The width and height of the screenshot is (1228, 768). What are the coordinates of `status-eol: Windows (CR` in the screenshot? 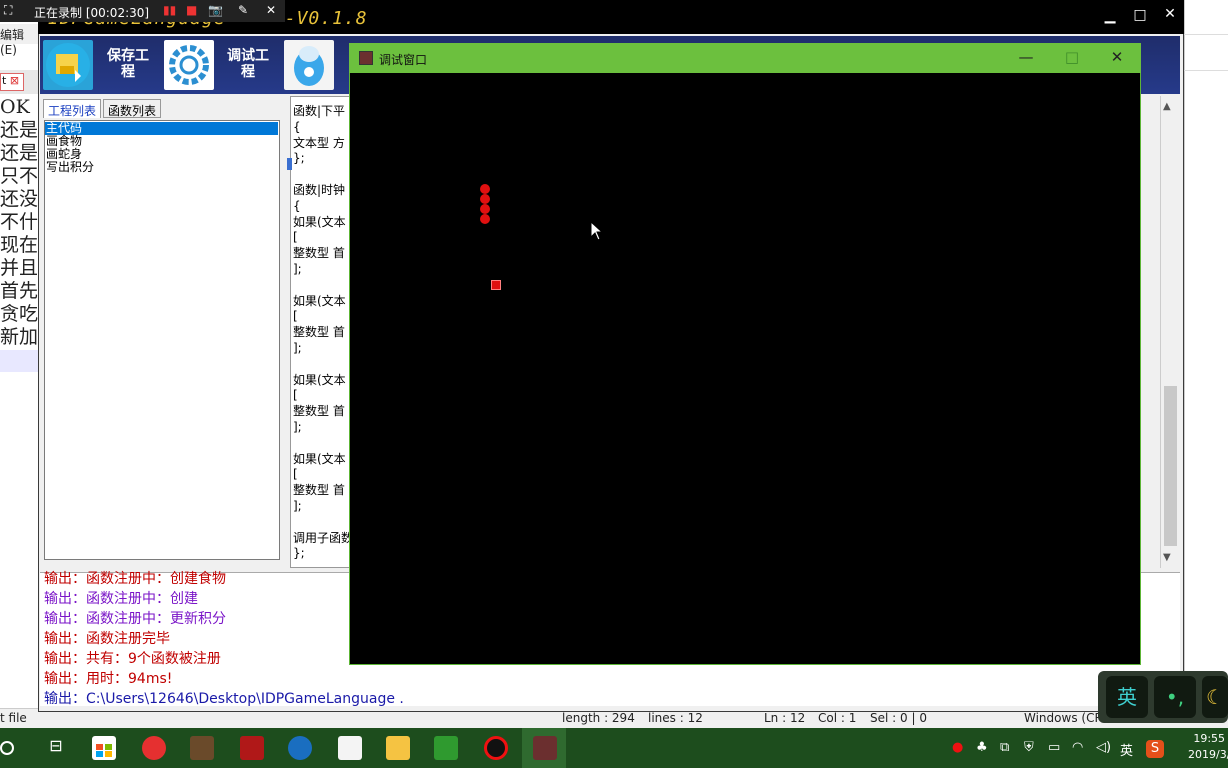 It's located at (1063, 718).